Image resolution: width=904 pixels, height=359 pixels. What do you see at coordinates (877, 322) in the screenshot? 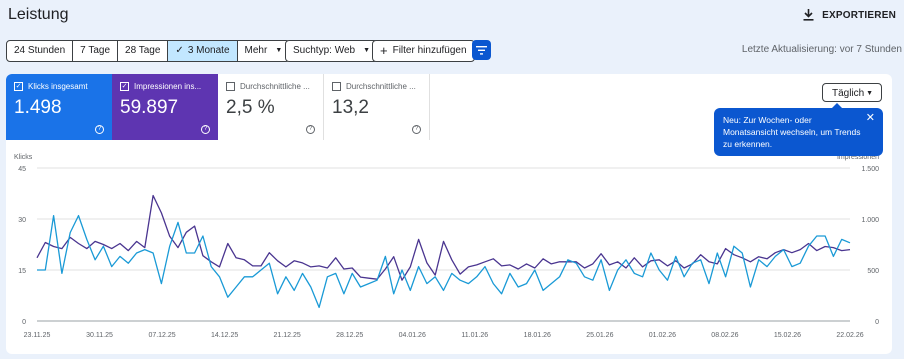
I see `y-tick-right-label: 0` at bounding box center [877, 322].